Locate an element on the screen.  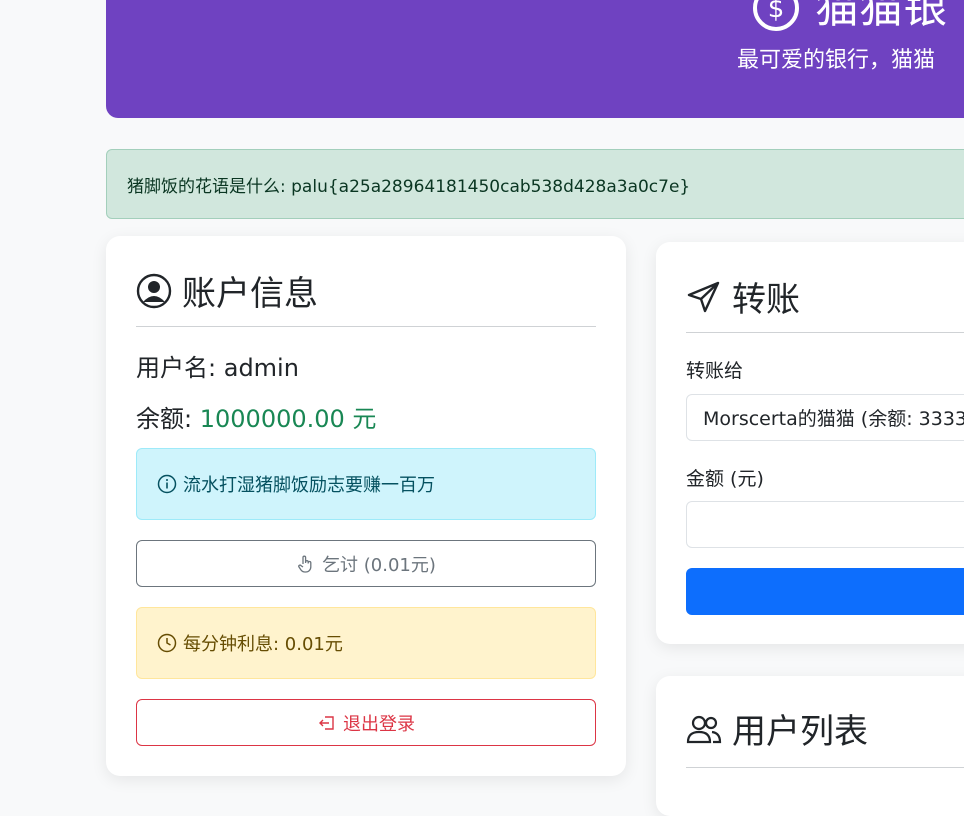
clock-icon is located at coordinates (167, 643).